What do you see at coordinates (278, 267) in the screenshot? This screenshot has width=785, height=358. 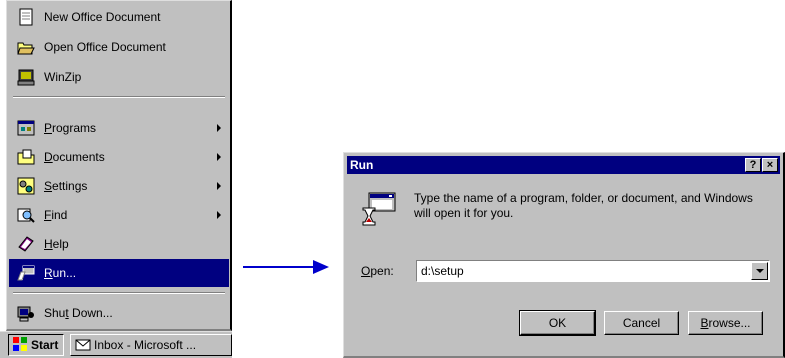 I see `arrow-line` at bounding box center [278, 267].